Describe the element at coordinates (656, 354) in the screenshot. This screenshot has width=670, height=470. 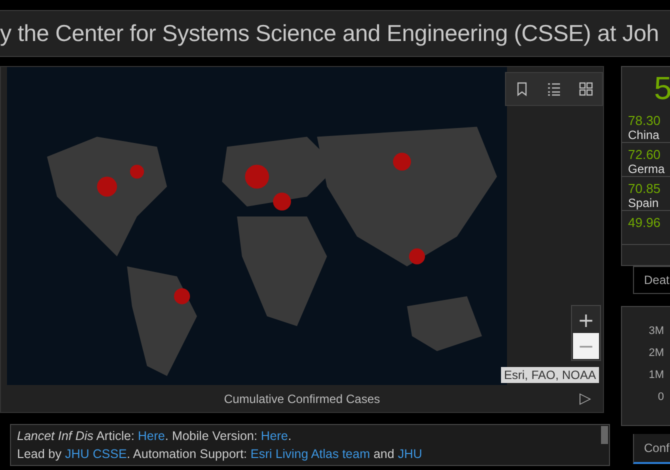
I see `axis-tick-label: 2M` at that location.